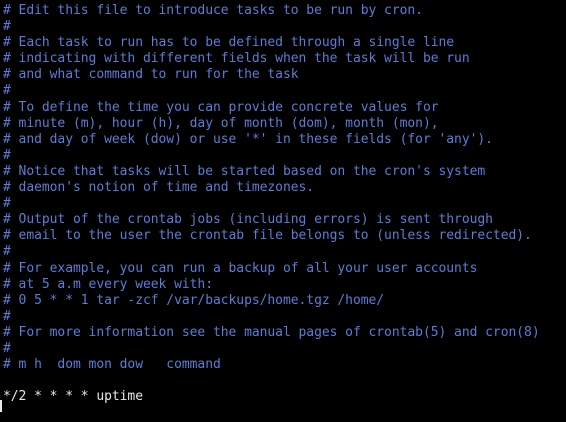  Describe the element at coordinates (112, 365) in the screenshot. I see `crontab-header-line: # m h dom mon dow command` at that location.